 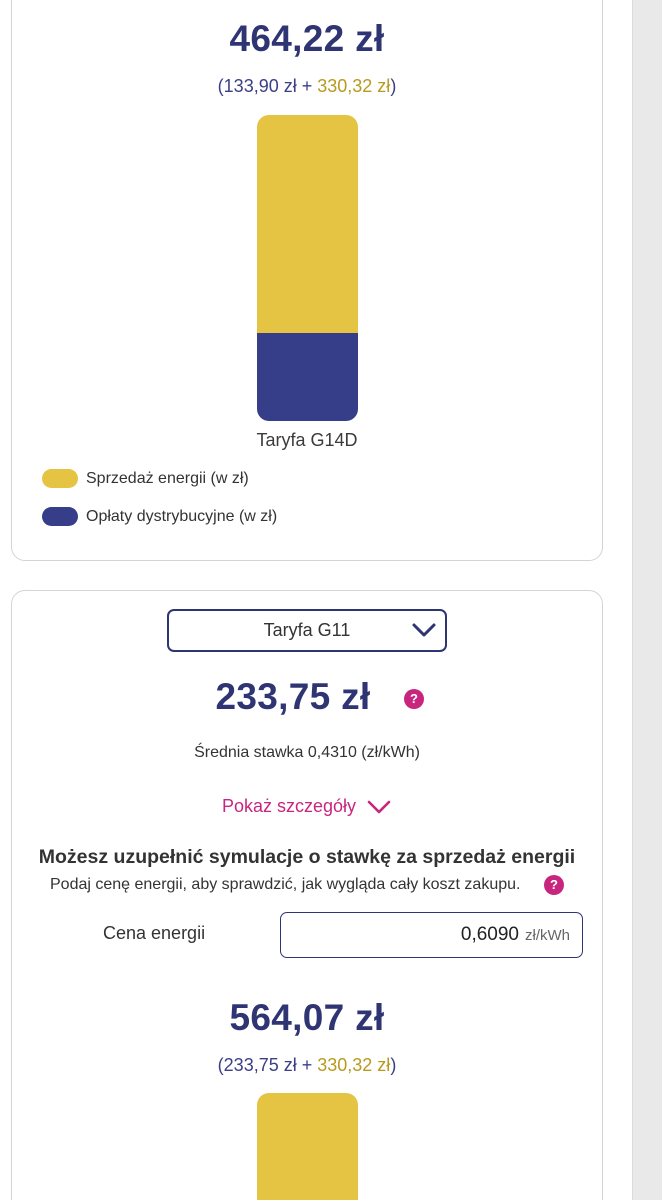 I want to click on legend-item-sales: Sprzedaż energii (w zł), so click(x=145, y=478).